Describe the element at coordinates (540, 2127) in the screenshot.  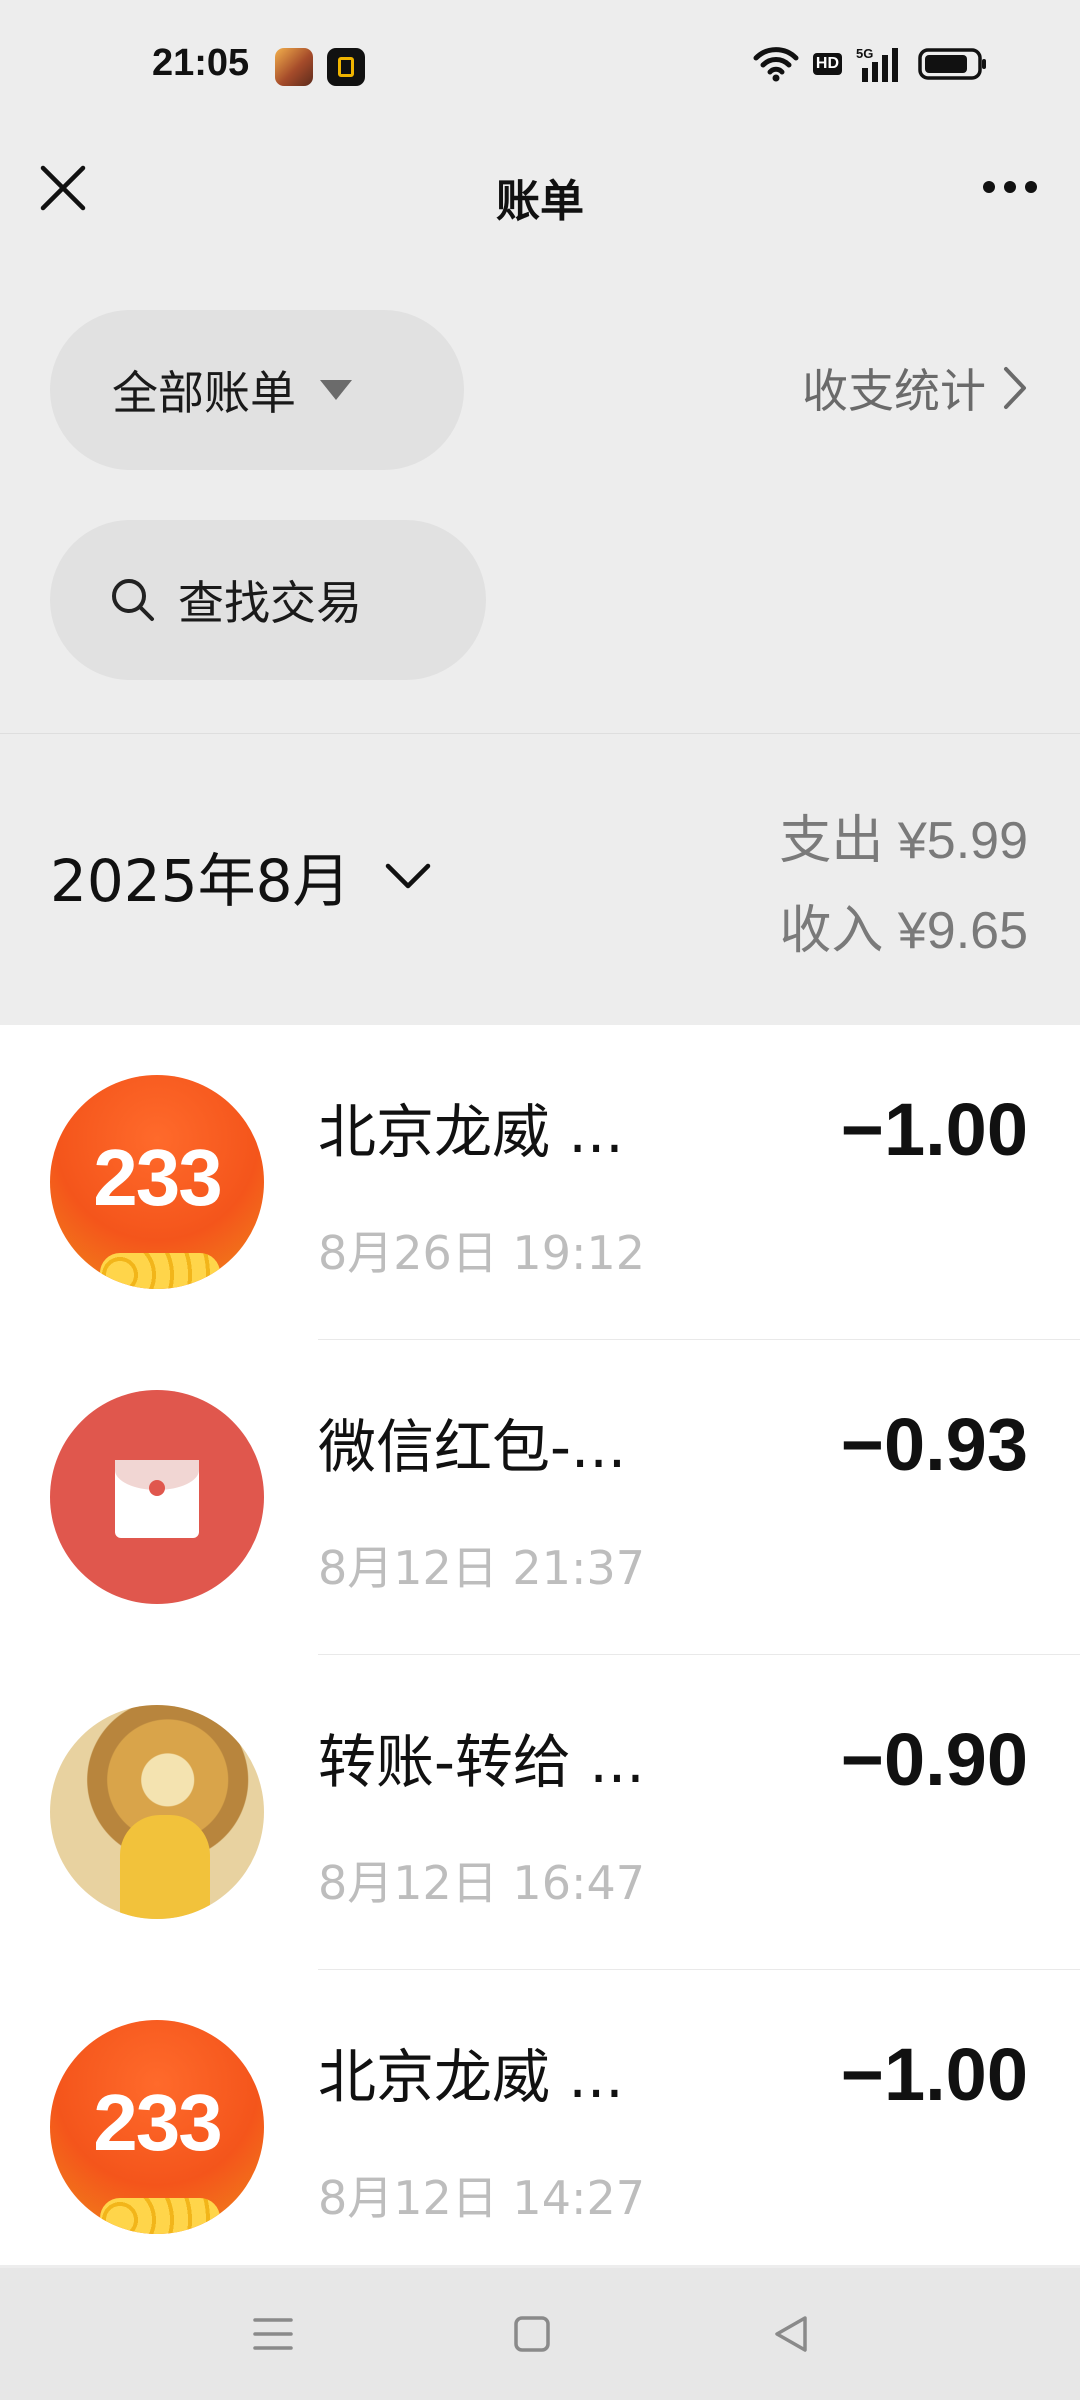
I see `transaction-row: 233 北京龙威 ... 8月12日 14:27 −1.00` at that location.